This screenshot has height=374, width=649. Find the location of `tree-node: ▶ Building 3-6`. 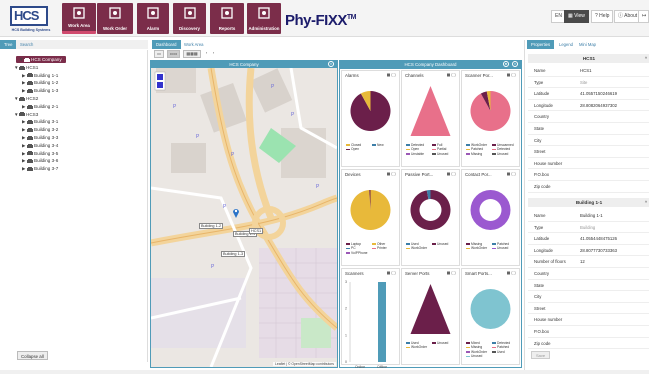

tree-node: ▶ Building 3-6 is located at coordinates (40, 161).